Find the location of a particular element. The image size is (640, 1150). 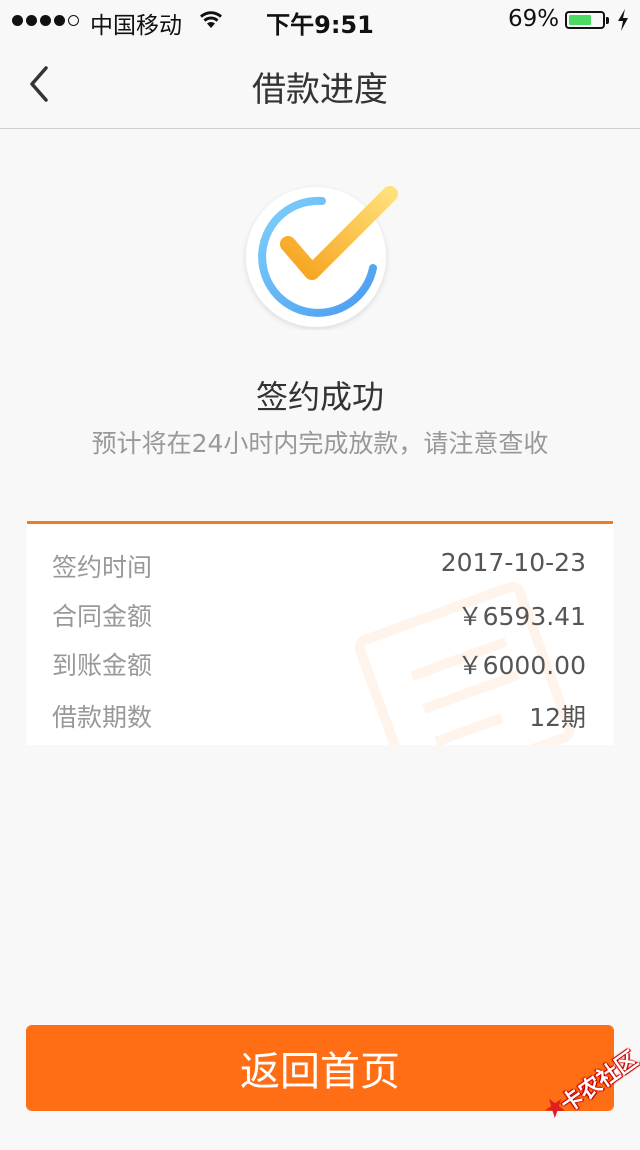

detail-label: 到账金额 is located at coordinates (102, 665).